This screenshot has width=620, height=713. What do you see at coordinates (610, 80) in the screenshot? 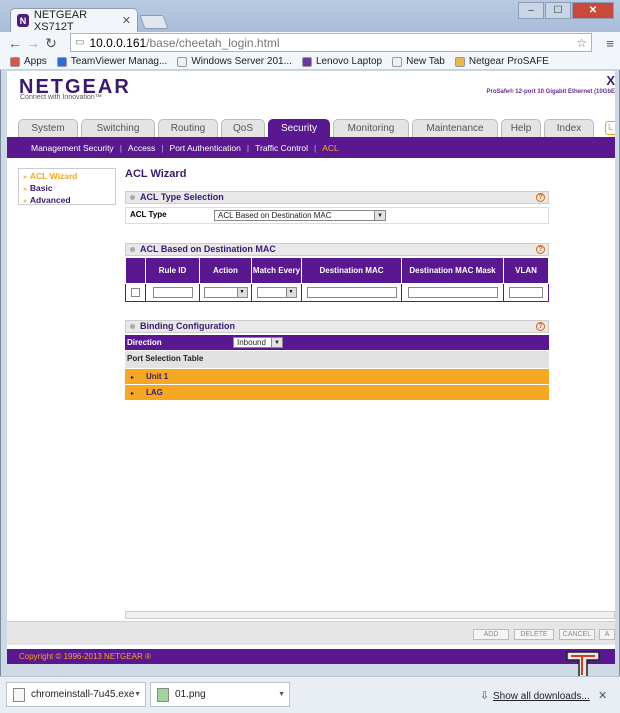
I see `product-initial: X` at bounding box center [610, 80].